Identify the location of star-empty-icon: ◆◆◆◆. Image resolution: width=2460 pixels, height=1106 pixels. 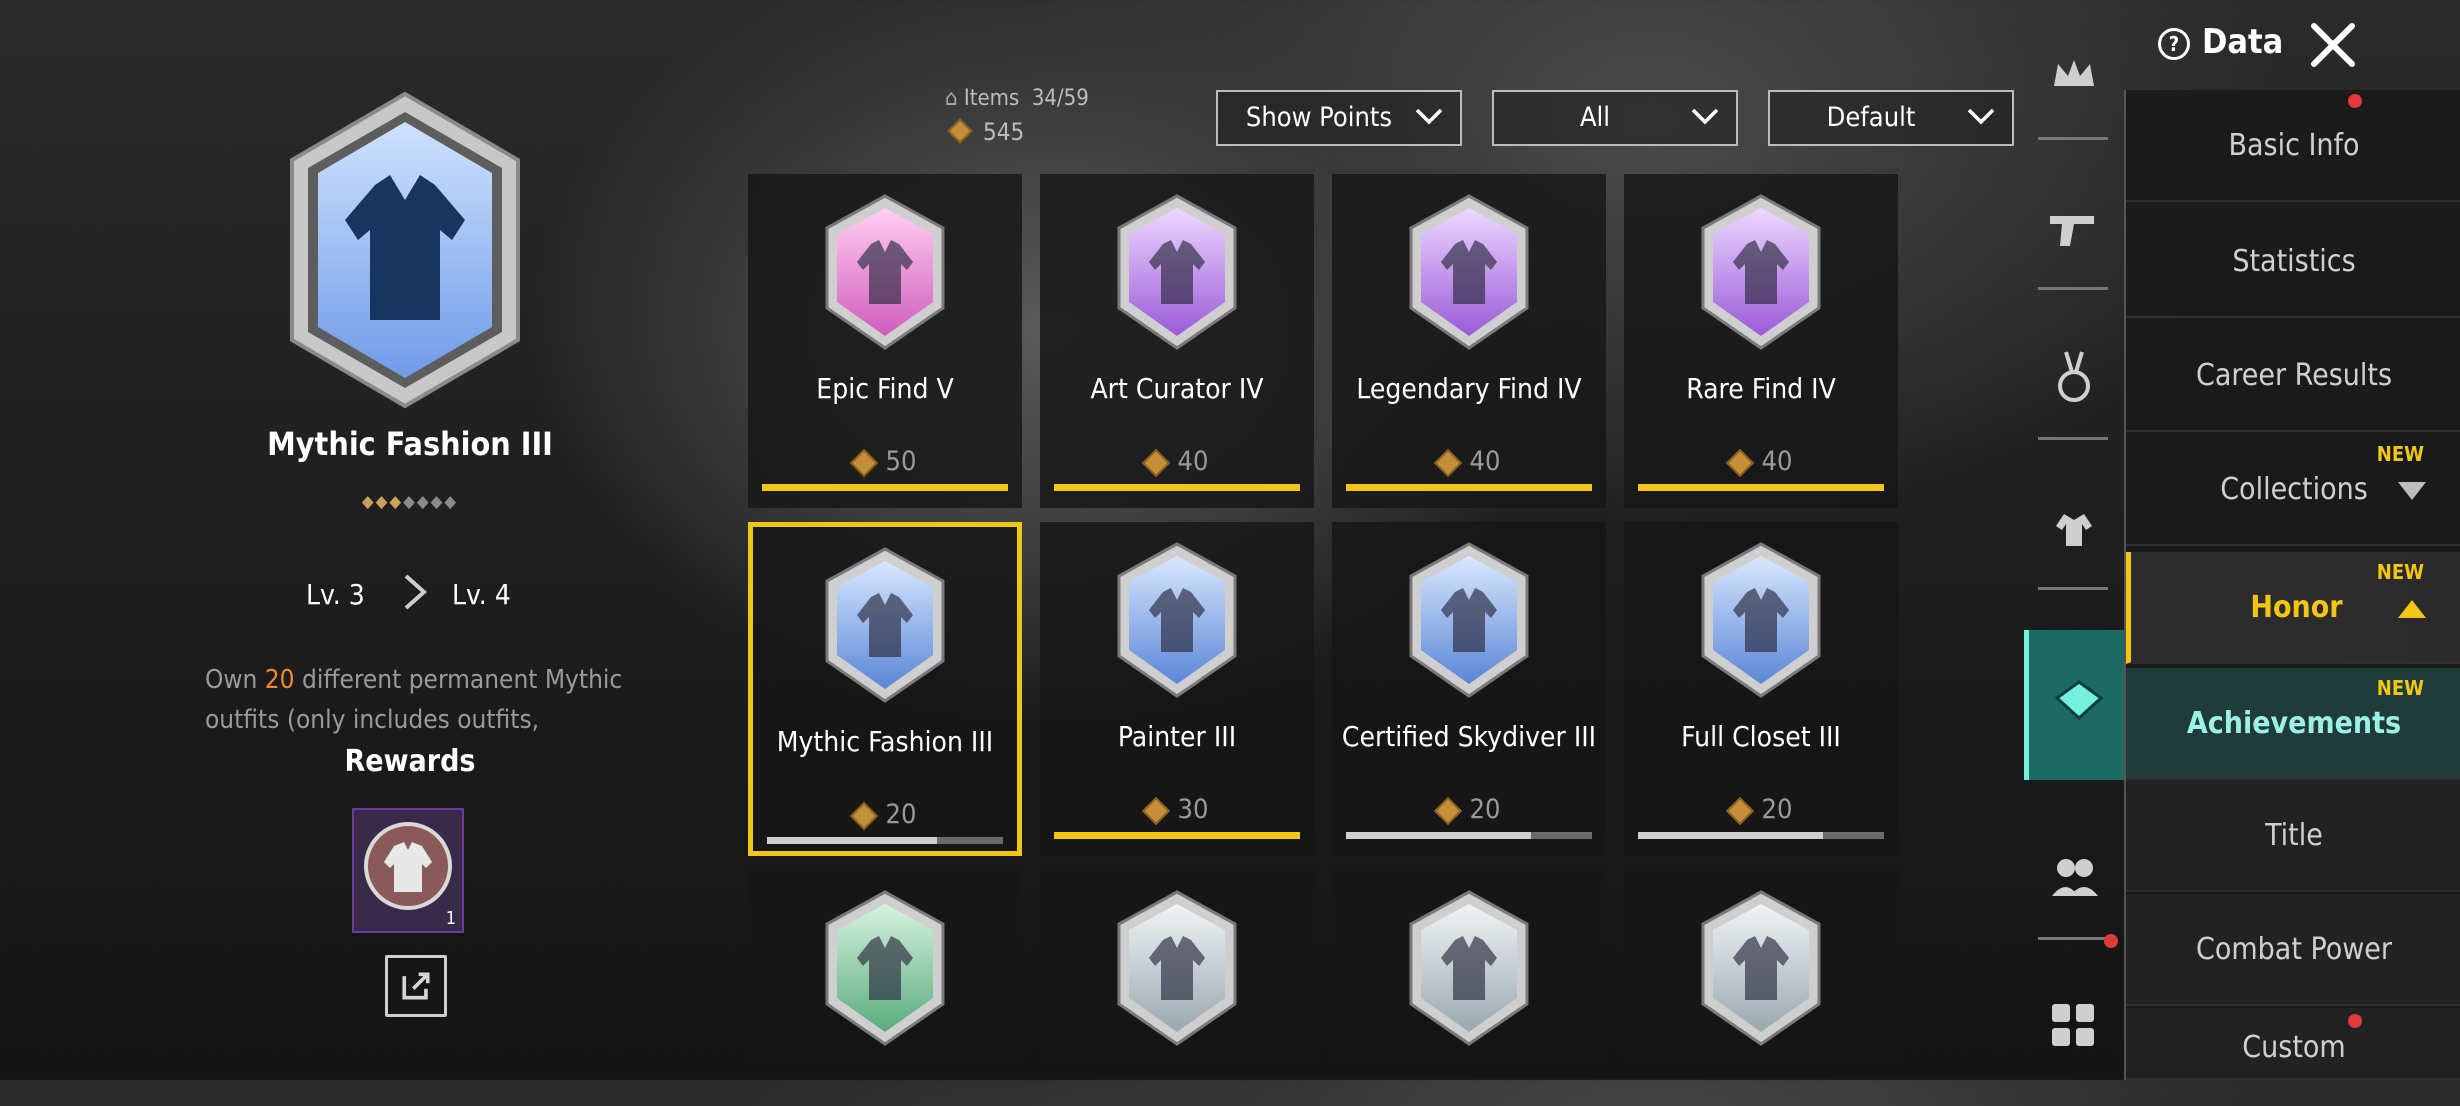
(431, 502).